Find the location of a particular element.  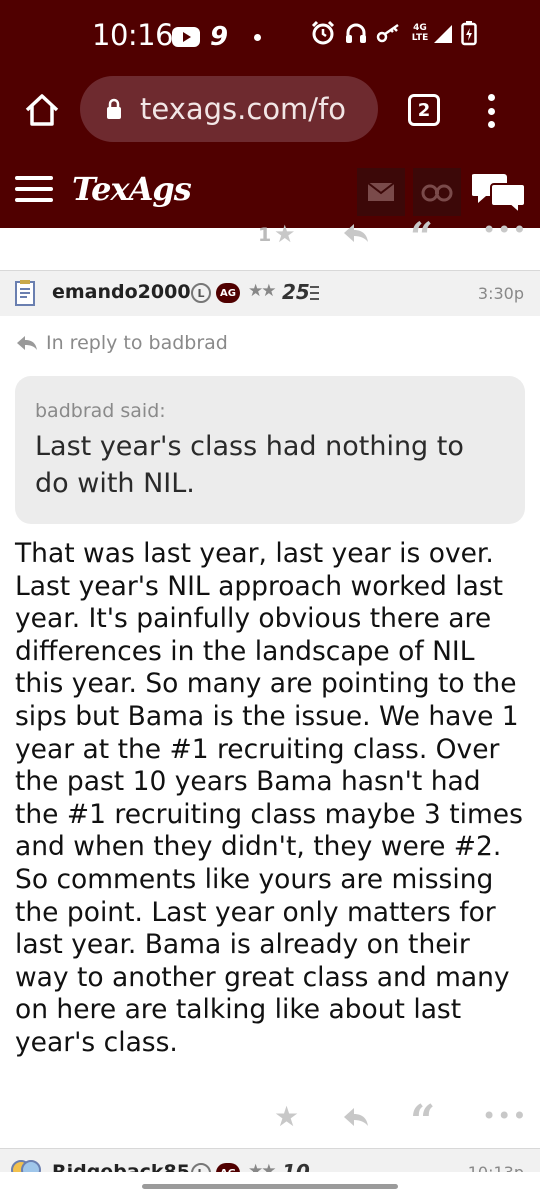

status-time: 10:16 is located at coordinates (133, 35).